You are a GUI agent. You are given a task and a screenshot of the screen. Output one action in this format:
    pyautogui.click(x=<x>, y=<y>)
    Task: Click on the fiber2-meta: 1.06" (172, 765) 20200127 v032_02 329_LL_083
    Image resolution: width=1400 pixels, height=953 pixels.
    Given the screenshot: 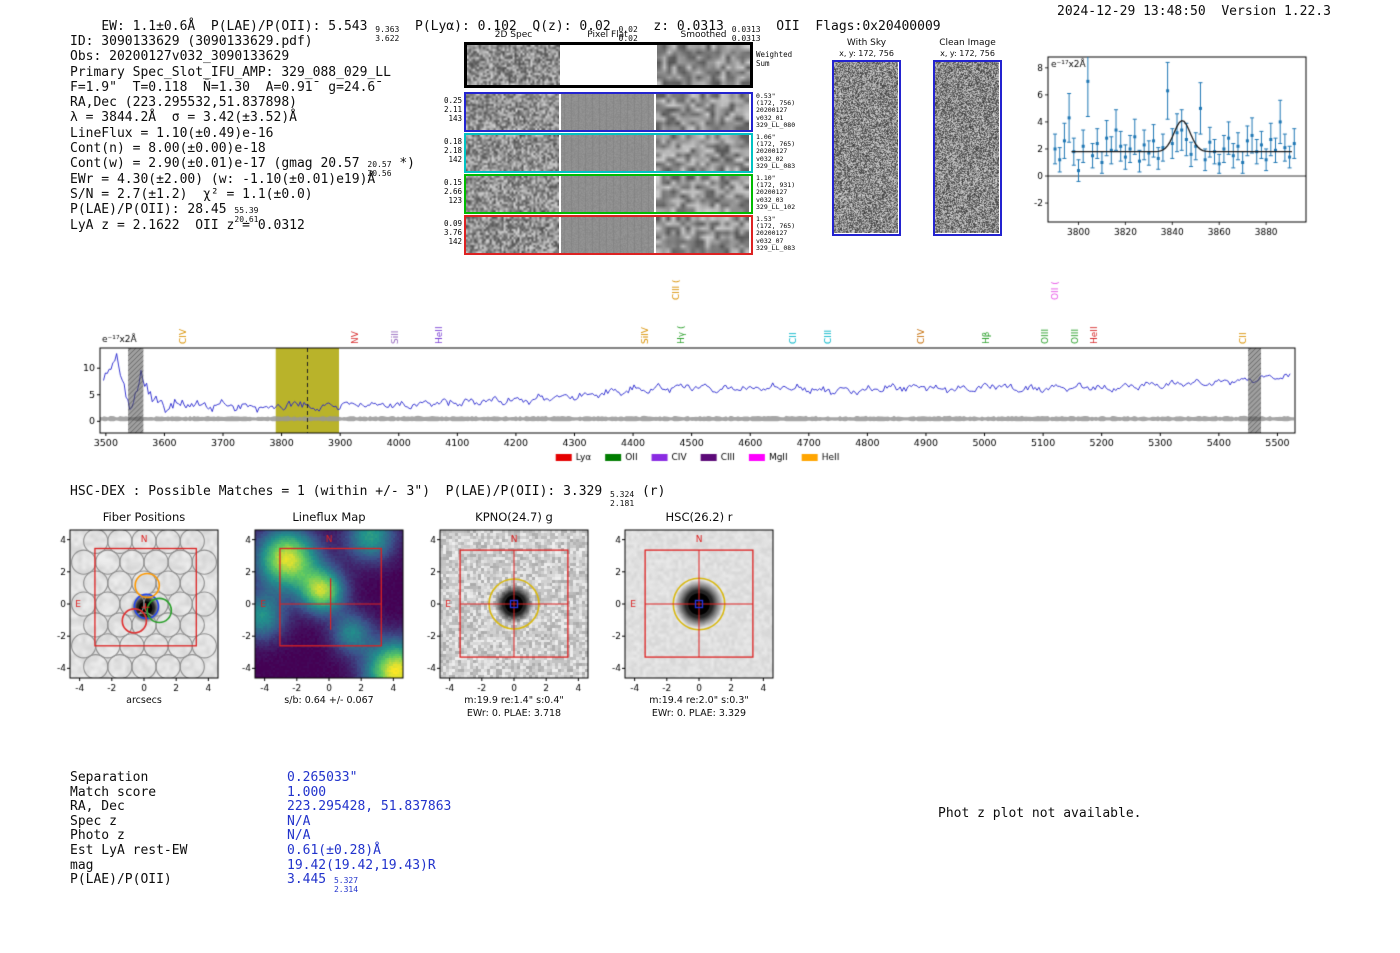 What is the action you would take?
    pyautogui.click(x=776, y=151)
    